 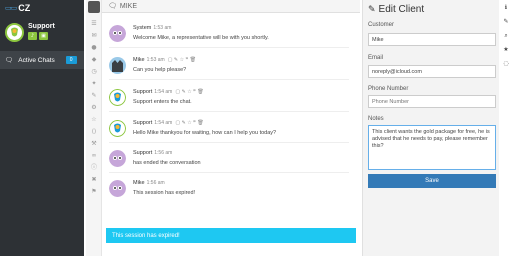 What do you see at coordinates (94, 7) in the screenshot?
I see `visitor-avatar-icon` at bounding box center [94, 7].